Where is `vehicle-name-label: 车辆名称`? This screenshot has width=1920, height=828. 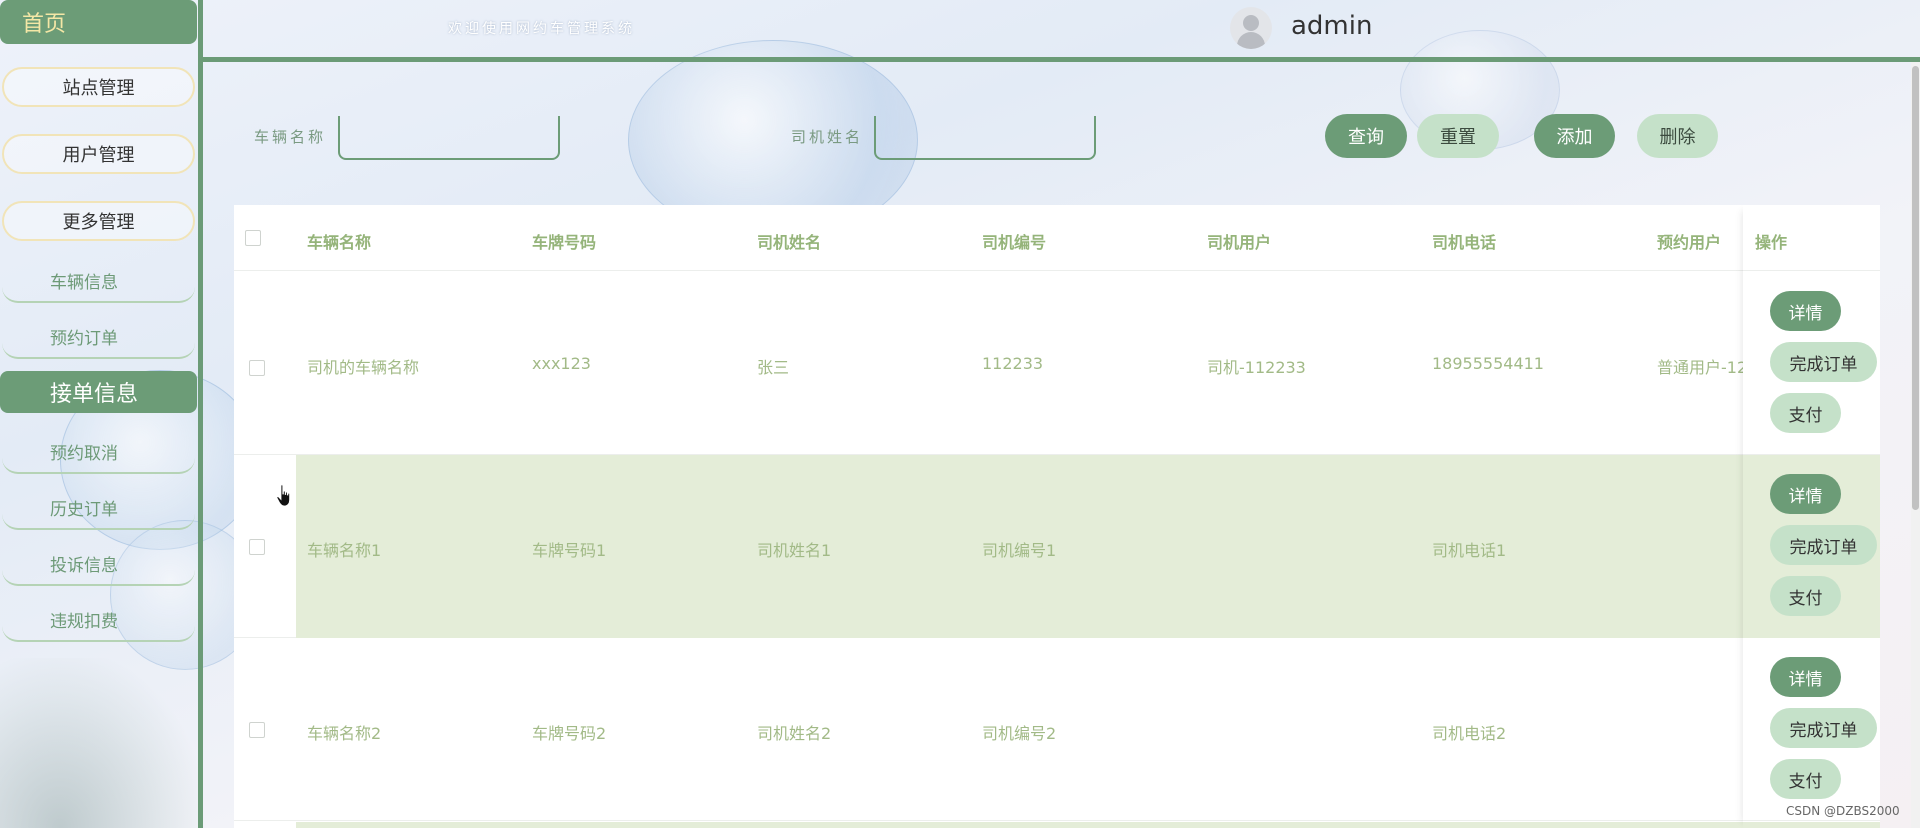
vehicle-name-label: 车辆名称 is located at coordinates (290, 137).